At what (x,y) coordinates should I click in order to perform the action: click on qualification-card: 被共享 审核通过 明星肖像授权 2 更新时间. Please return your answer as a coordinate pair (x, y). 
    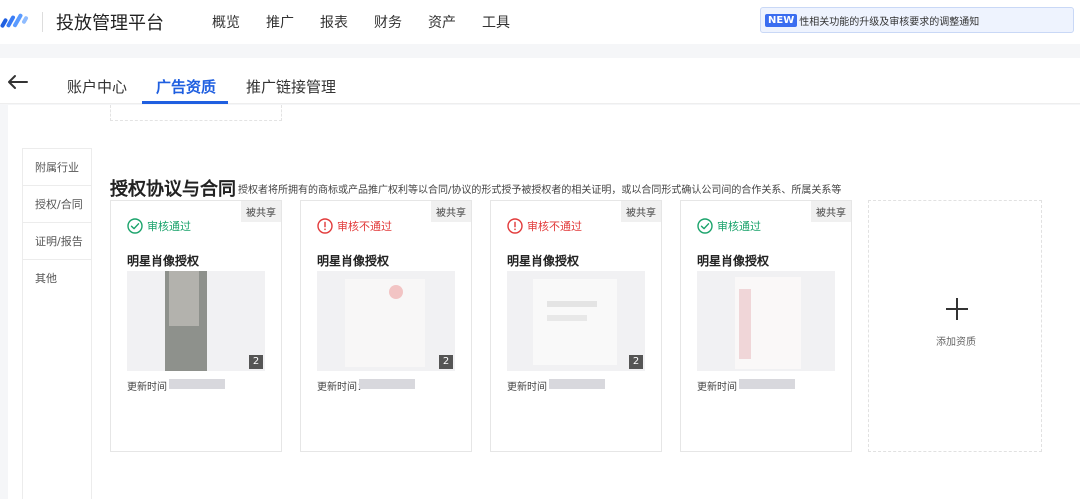
    Looking at the image, I should click on (196, 326).